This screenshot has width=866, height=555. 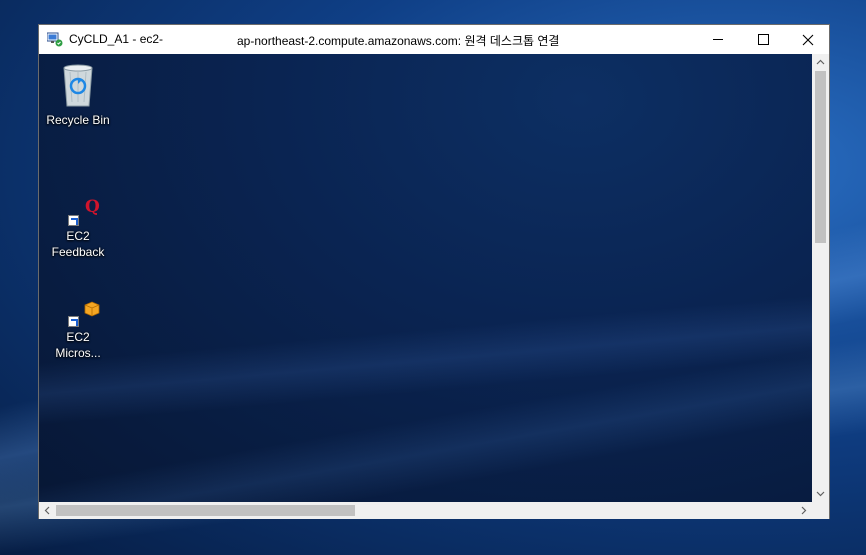 I want to click on maximize-icon, so click(x=763, y=39).